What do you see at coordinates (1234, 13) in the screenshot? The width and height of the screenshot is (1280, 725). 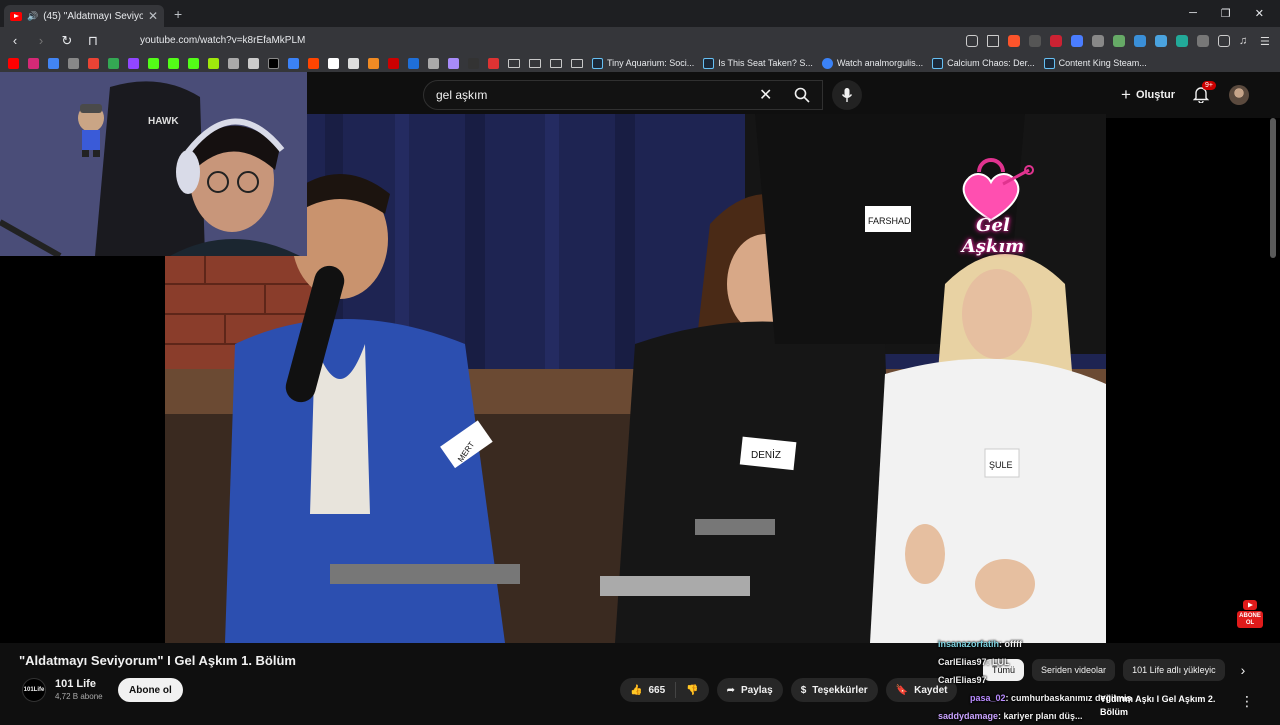 I see `window-controls: ─ ❐ ✕` at bounding box center [1234, 13].